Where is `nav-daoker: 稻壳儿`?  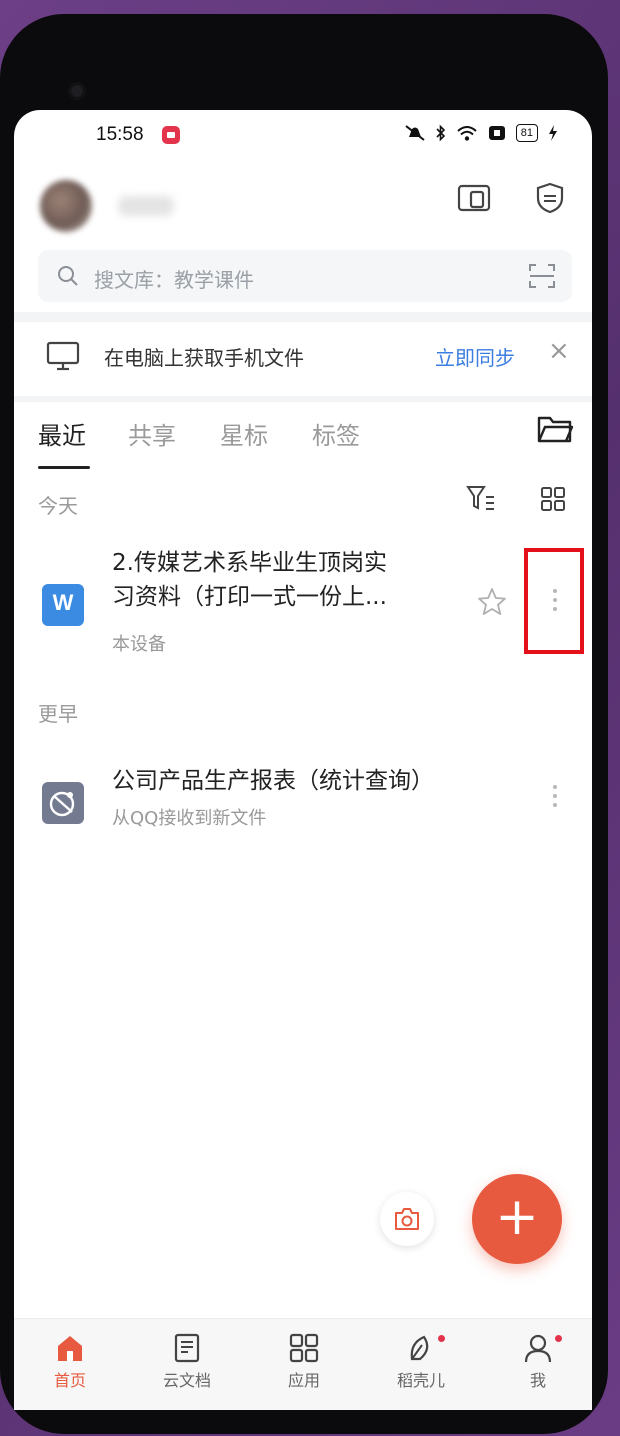 nav-daoker: 稻壳儿 is located at coordinates (421, 1364).